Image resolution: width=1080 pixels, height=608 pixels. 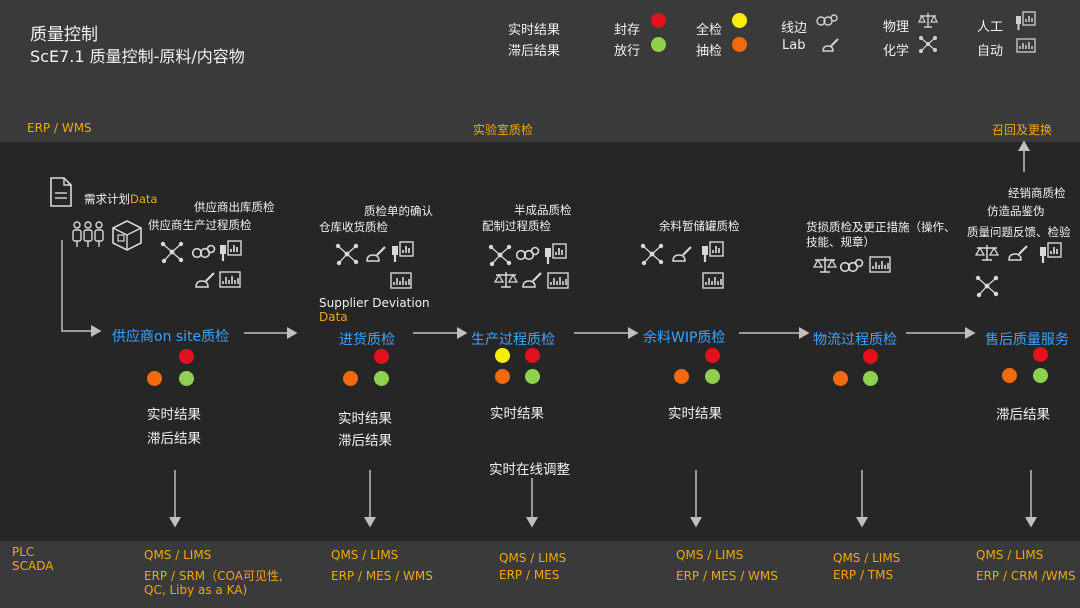 I want to click on supplier-deviation-data: Data, so click(x=333, y=317).